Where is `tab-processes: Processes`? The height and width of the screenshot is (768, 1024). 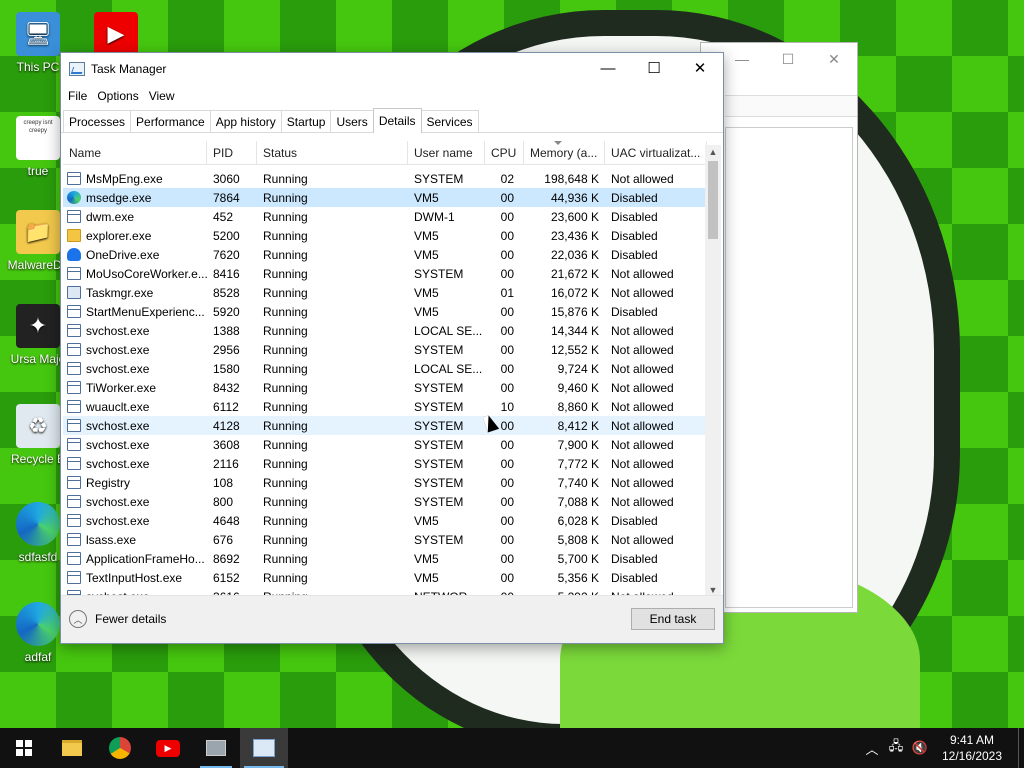 tab-processes: Processes is located at coordinates (97, 121).